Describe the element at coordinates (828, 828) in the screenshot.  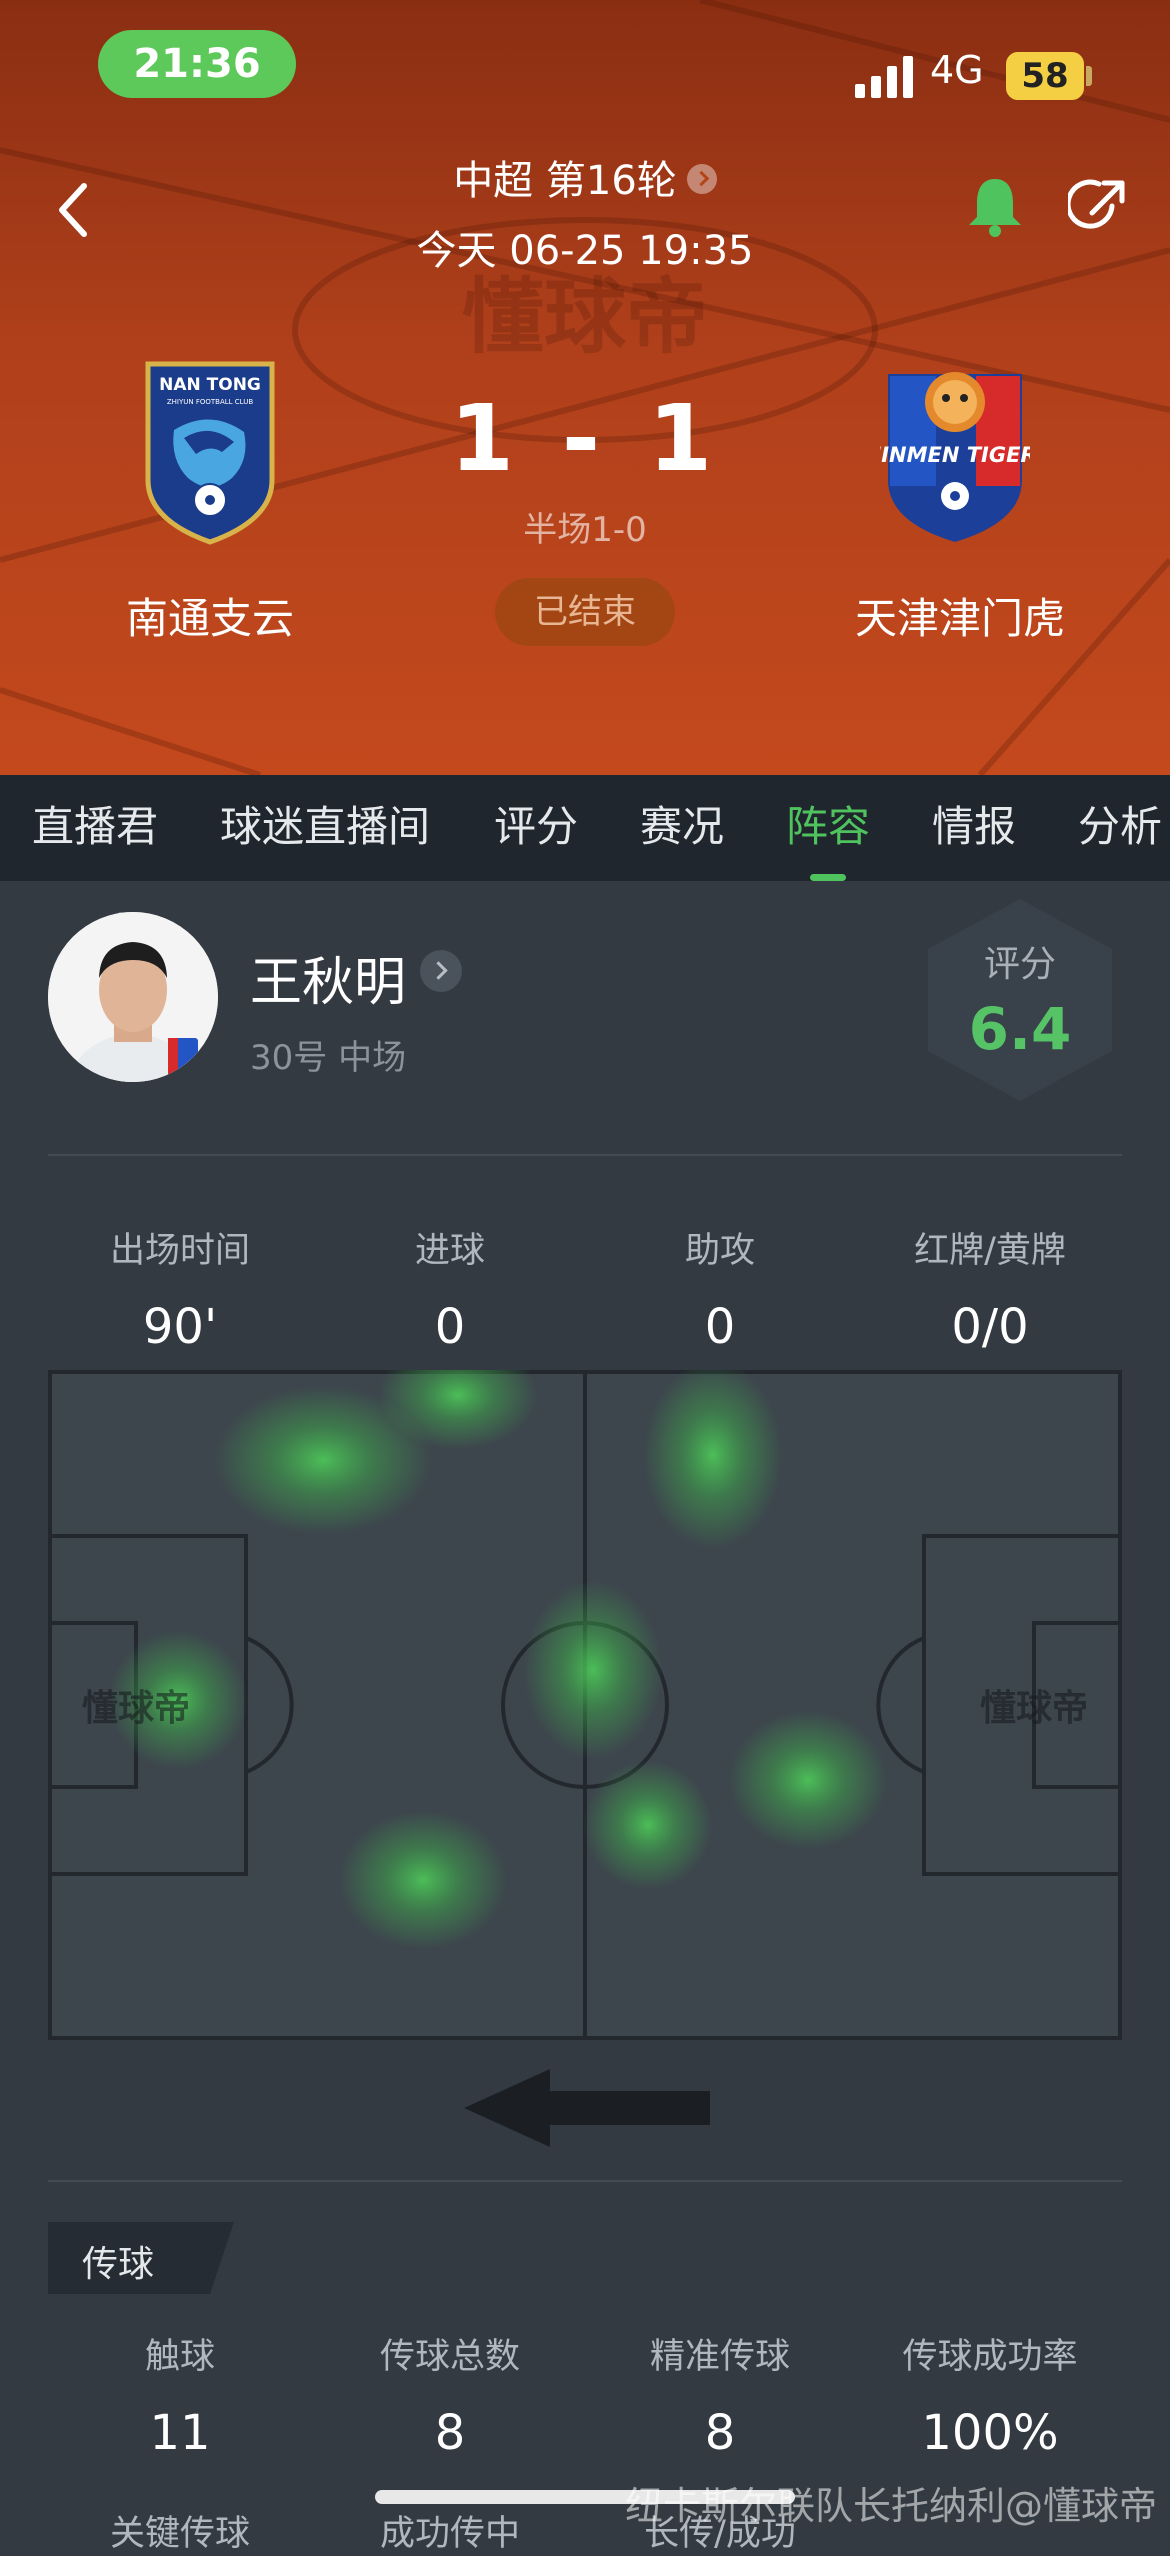
I see `tab-lineup: 阵容` at that location.